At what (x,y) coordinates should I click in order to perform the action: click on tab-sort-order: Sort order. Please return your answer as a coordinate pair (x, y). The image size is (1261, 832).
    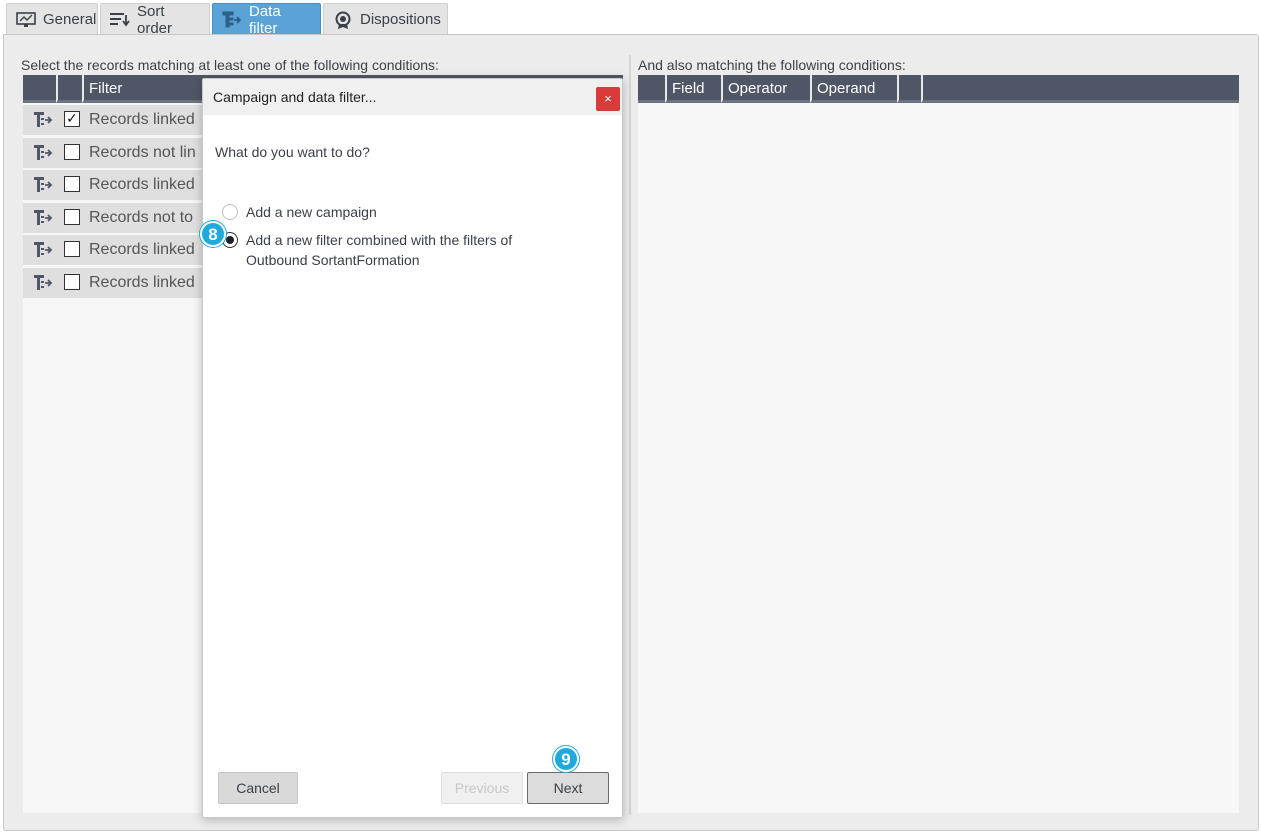
    Looking at the image, I should click on (155, 19).